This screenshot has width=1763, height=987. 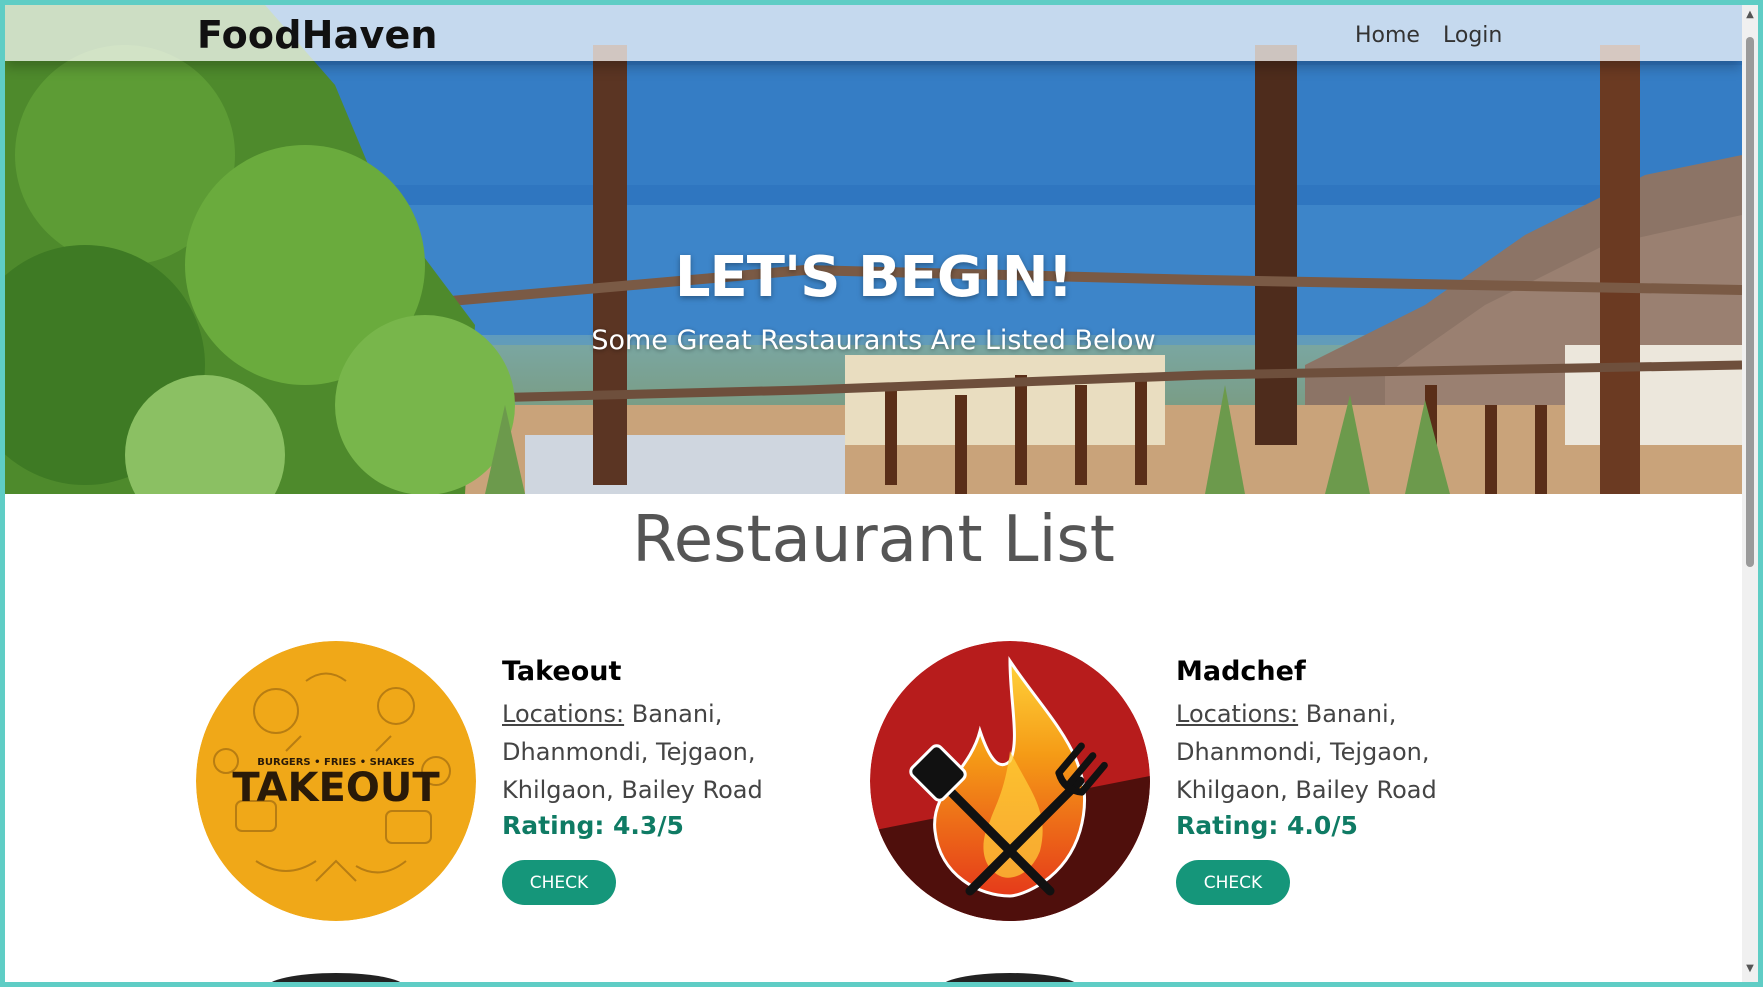 I want to click on restaurant-name: Madchef, so click(x=1241, y=671).